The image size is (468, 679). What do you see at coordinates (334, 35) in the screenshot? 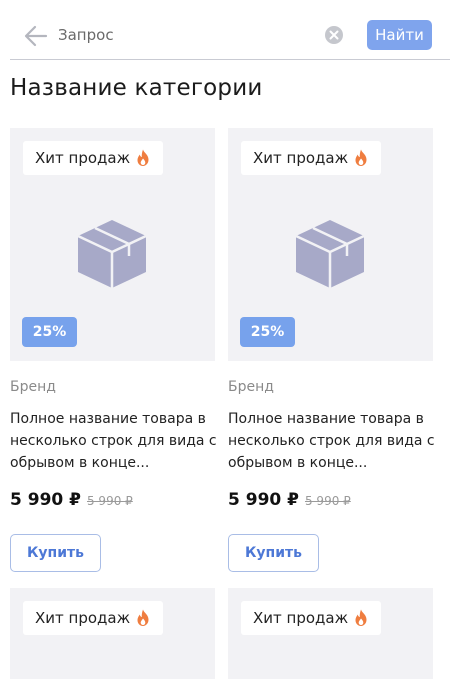
I see `clear-icon` at bounding box center [334, 35].